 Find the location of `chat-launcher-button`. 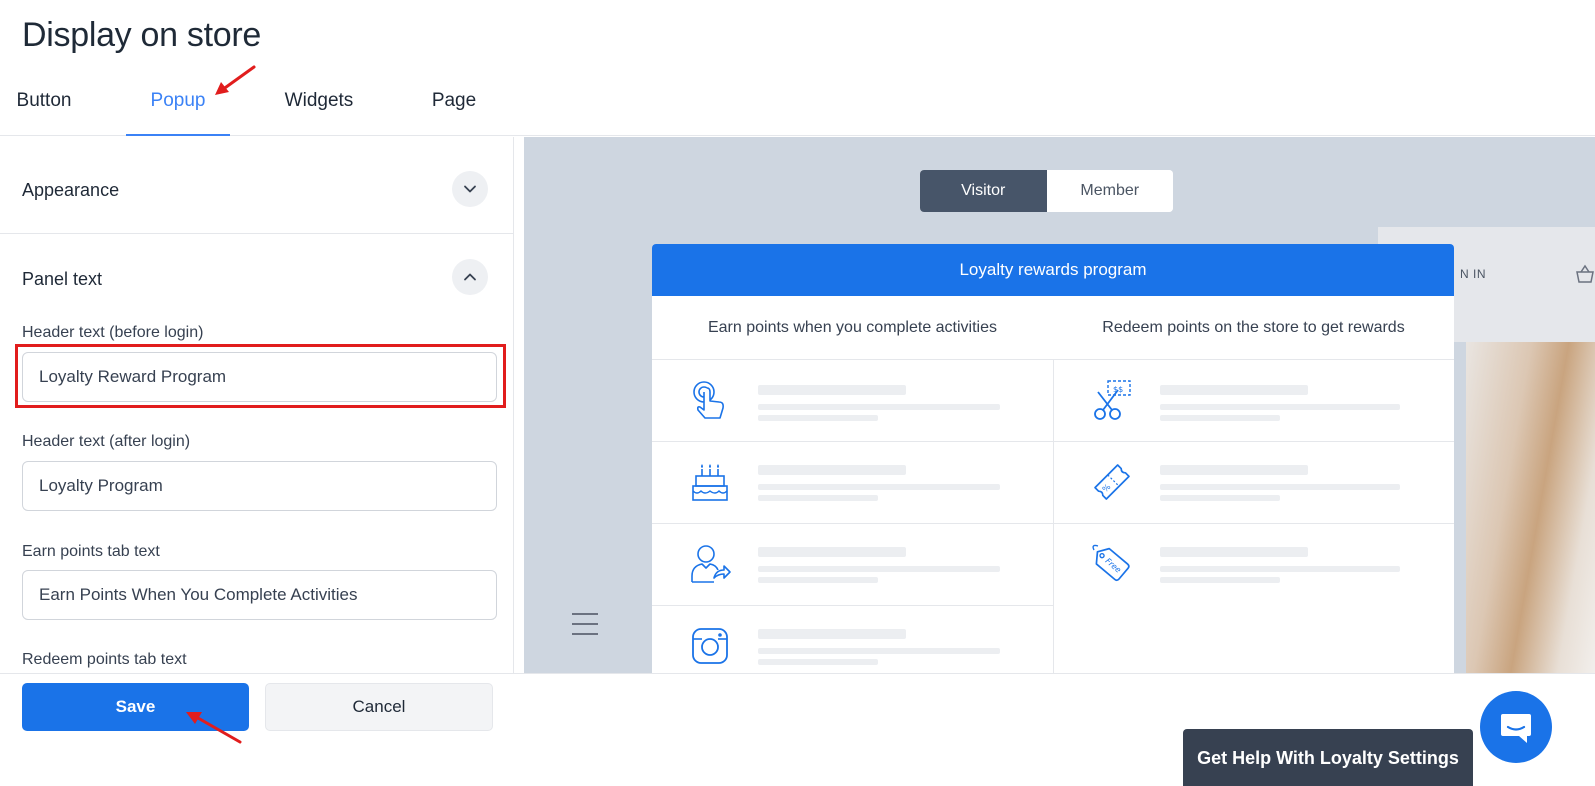

chat-launcher-button is located at coordinates (1516, 727).